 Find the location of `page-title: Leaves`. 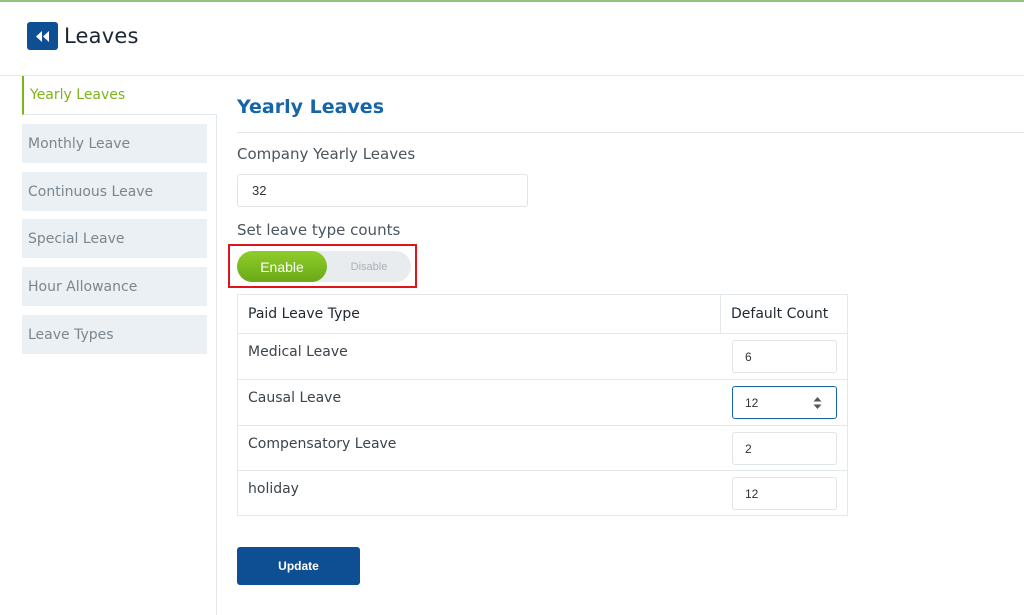

page-title: Leaves is located at coordinates (101, 36).